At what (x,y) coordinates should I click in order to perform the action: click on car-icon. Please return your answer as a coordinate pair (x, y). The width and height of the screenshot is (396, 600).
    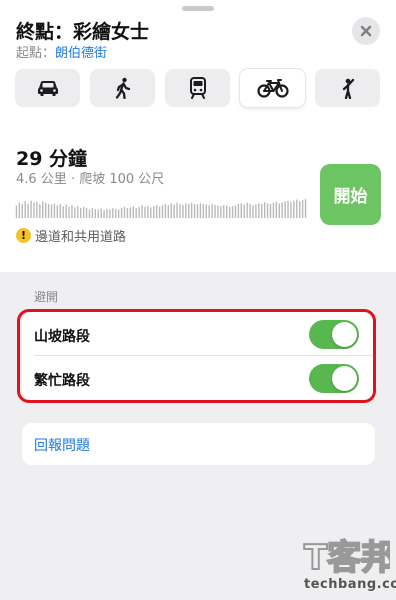
    Looking at the image, I should click on (47, 88).